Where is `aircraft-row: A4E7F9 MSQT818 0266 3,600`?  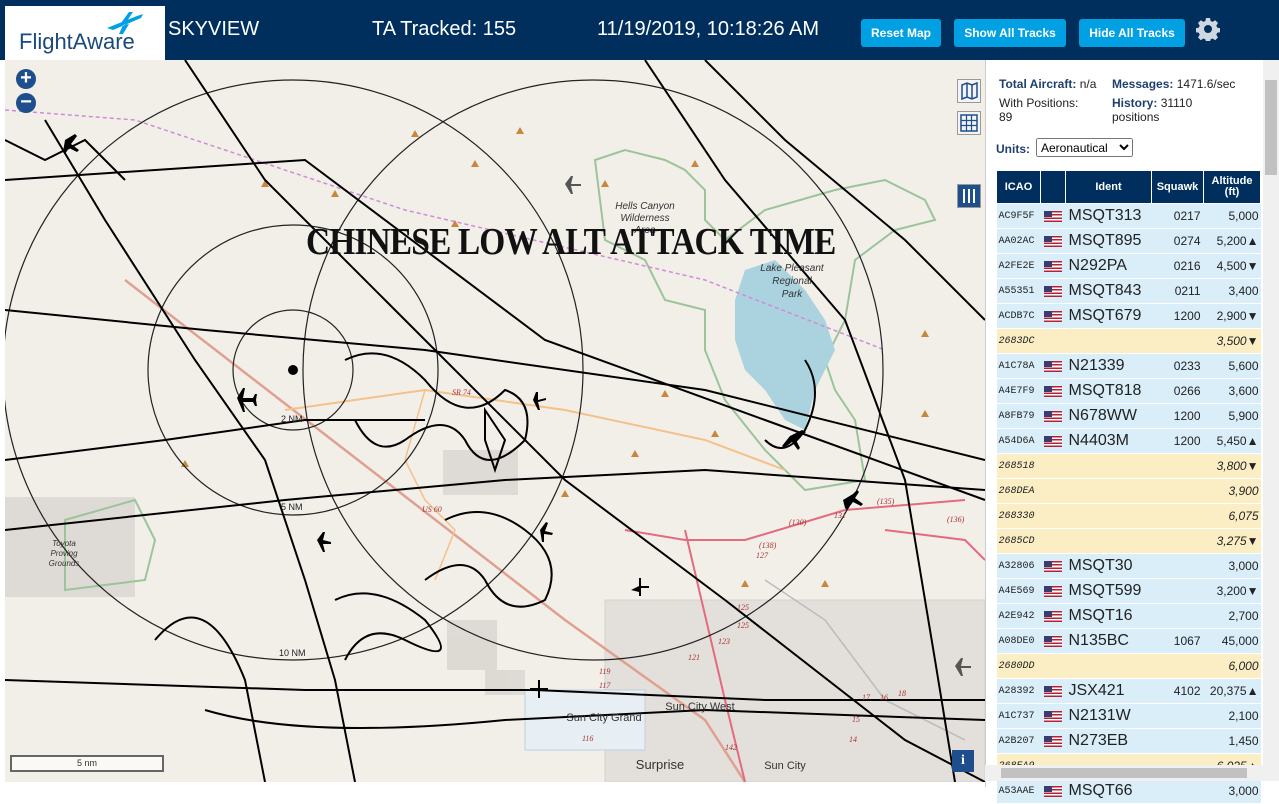
aircraft-row: A4E7F9 MSQT818 0266 3,600 is located at coordinates (1128, 391).